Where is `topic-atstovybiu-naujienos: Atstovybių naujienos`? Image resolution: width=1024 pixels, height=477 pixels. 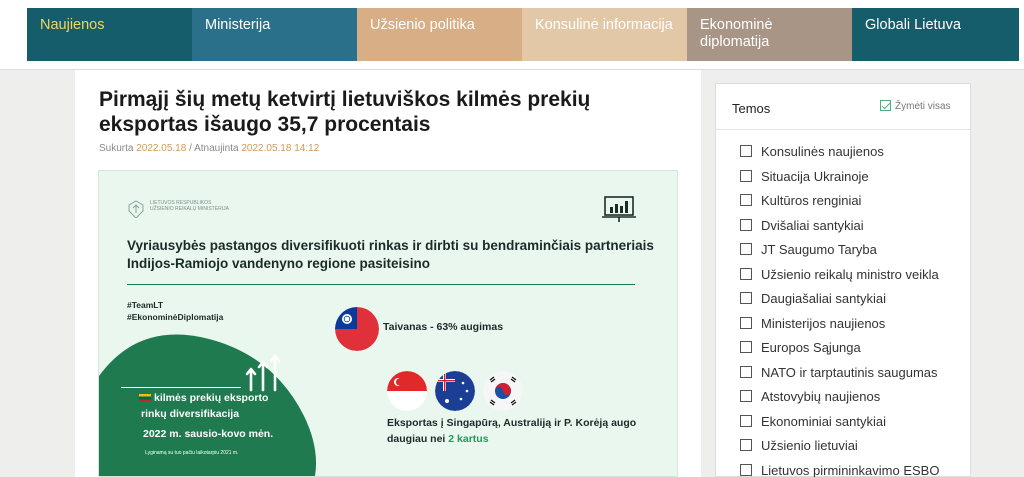 topic-atstovybiu-naujienos: Atstovybių naujienos is located at coordinates (839, 401).